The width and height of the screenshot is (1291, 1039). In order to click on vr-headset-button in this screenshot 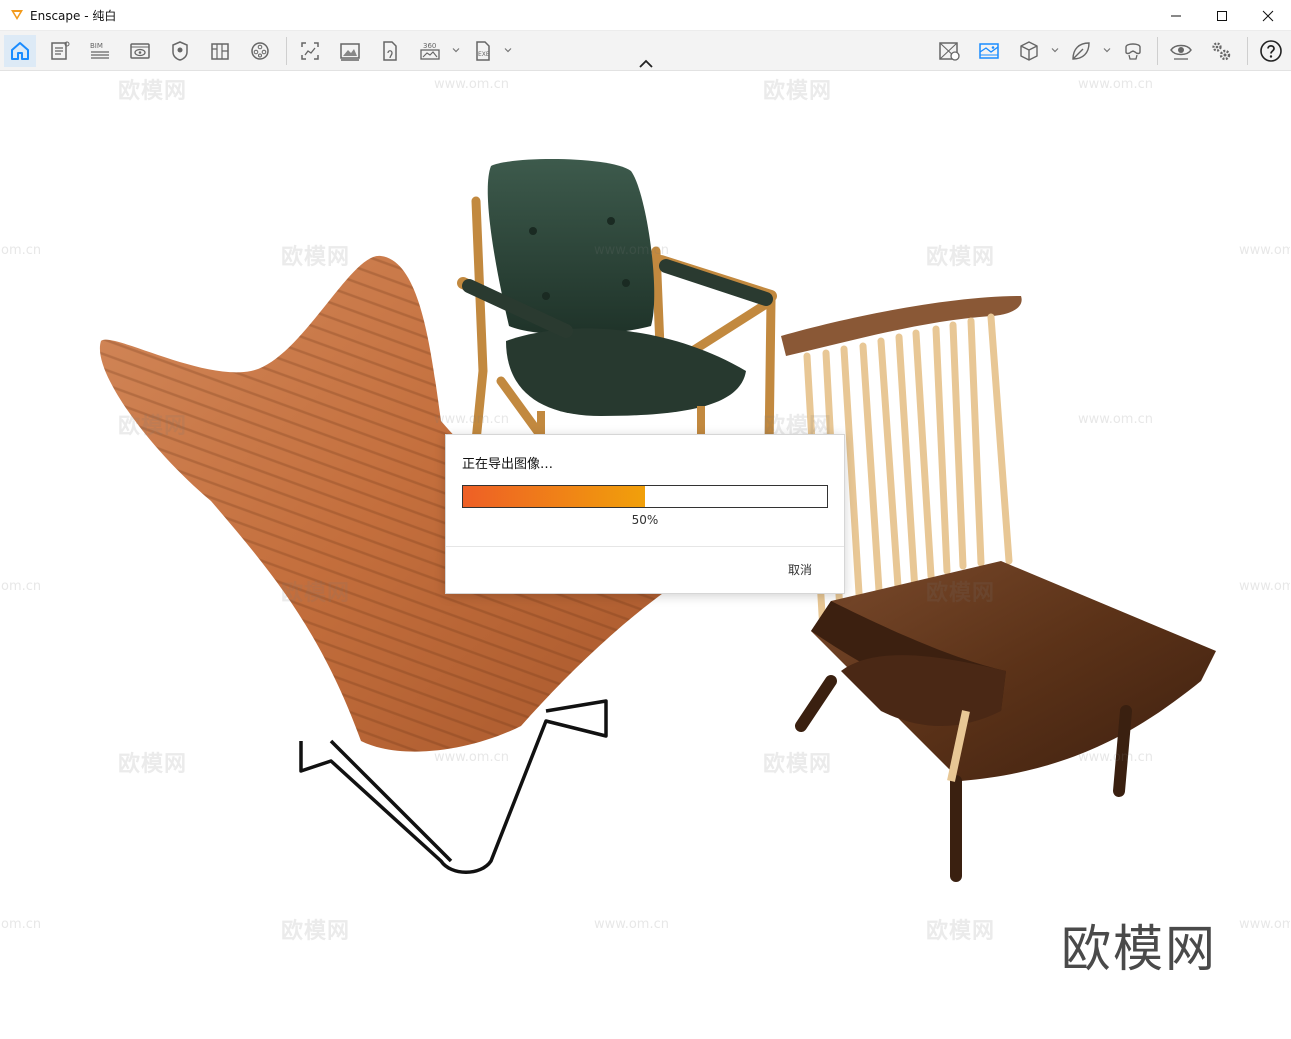, I will do `click(1133, 51)`.